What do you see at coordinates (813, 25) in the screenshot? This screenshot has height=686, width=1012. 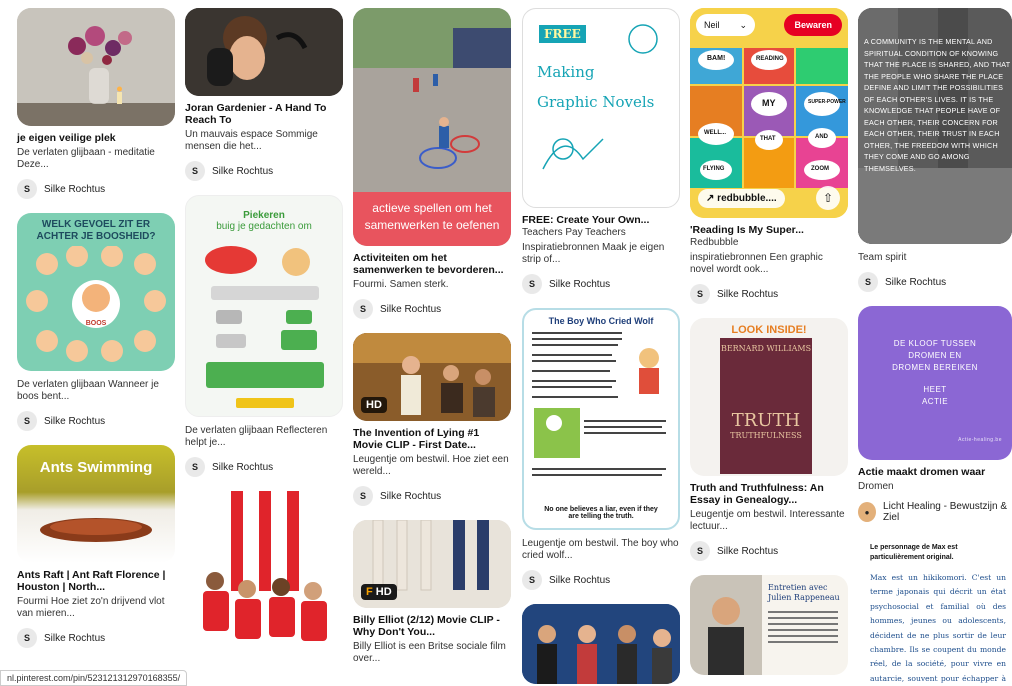 I see `save-button: Bewaren` at bounding box center [813, 25].